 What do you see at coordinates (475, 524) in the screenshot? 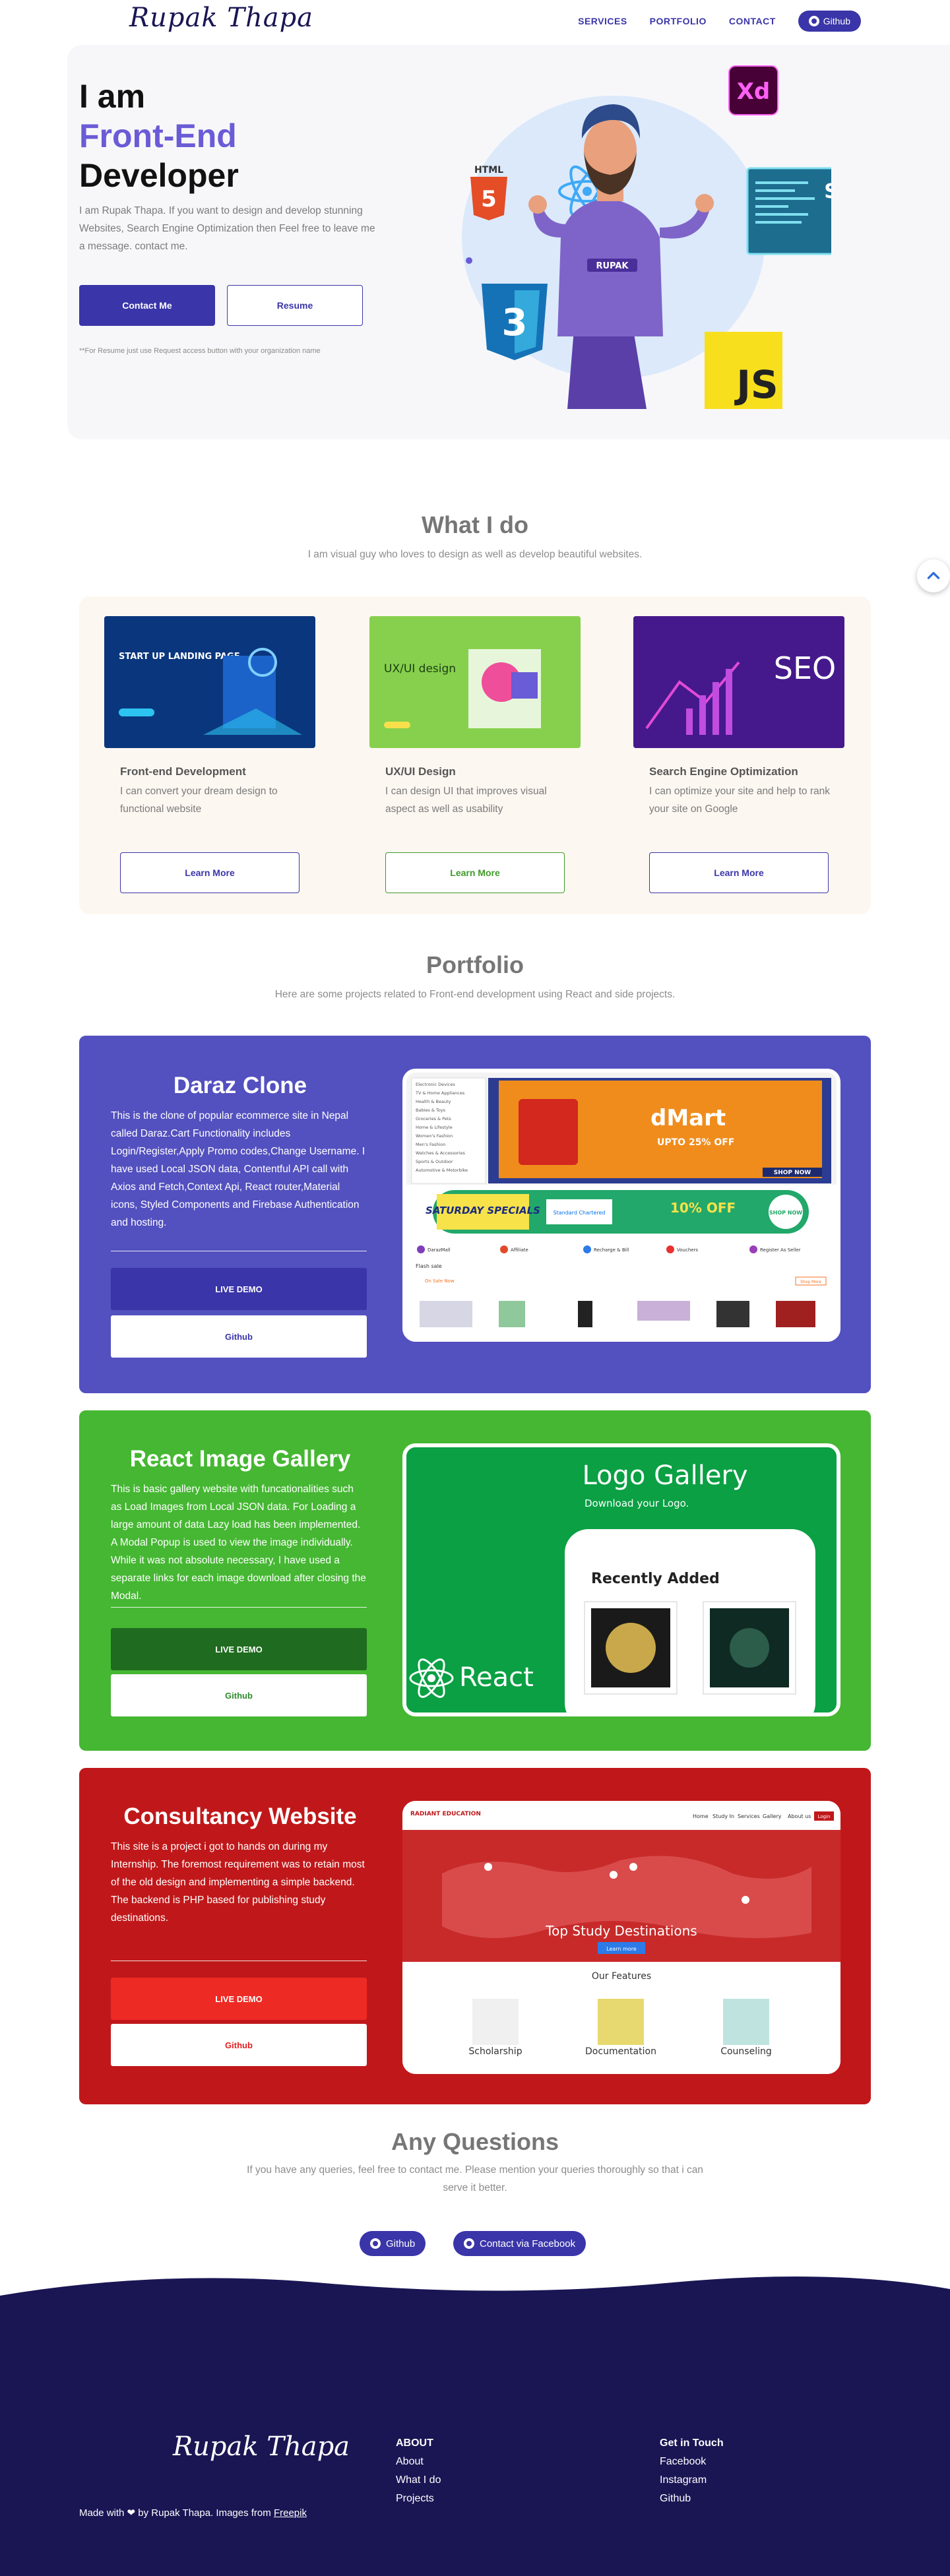
I see `what-i-do-title: What I do` at bounding box center [475, 524].